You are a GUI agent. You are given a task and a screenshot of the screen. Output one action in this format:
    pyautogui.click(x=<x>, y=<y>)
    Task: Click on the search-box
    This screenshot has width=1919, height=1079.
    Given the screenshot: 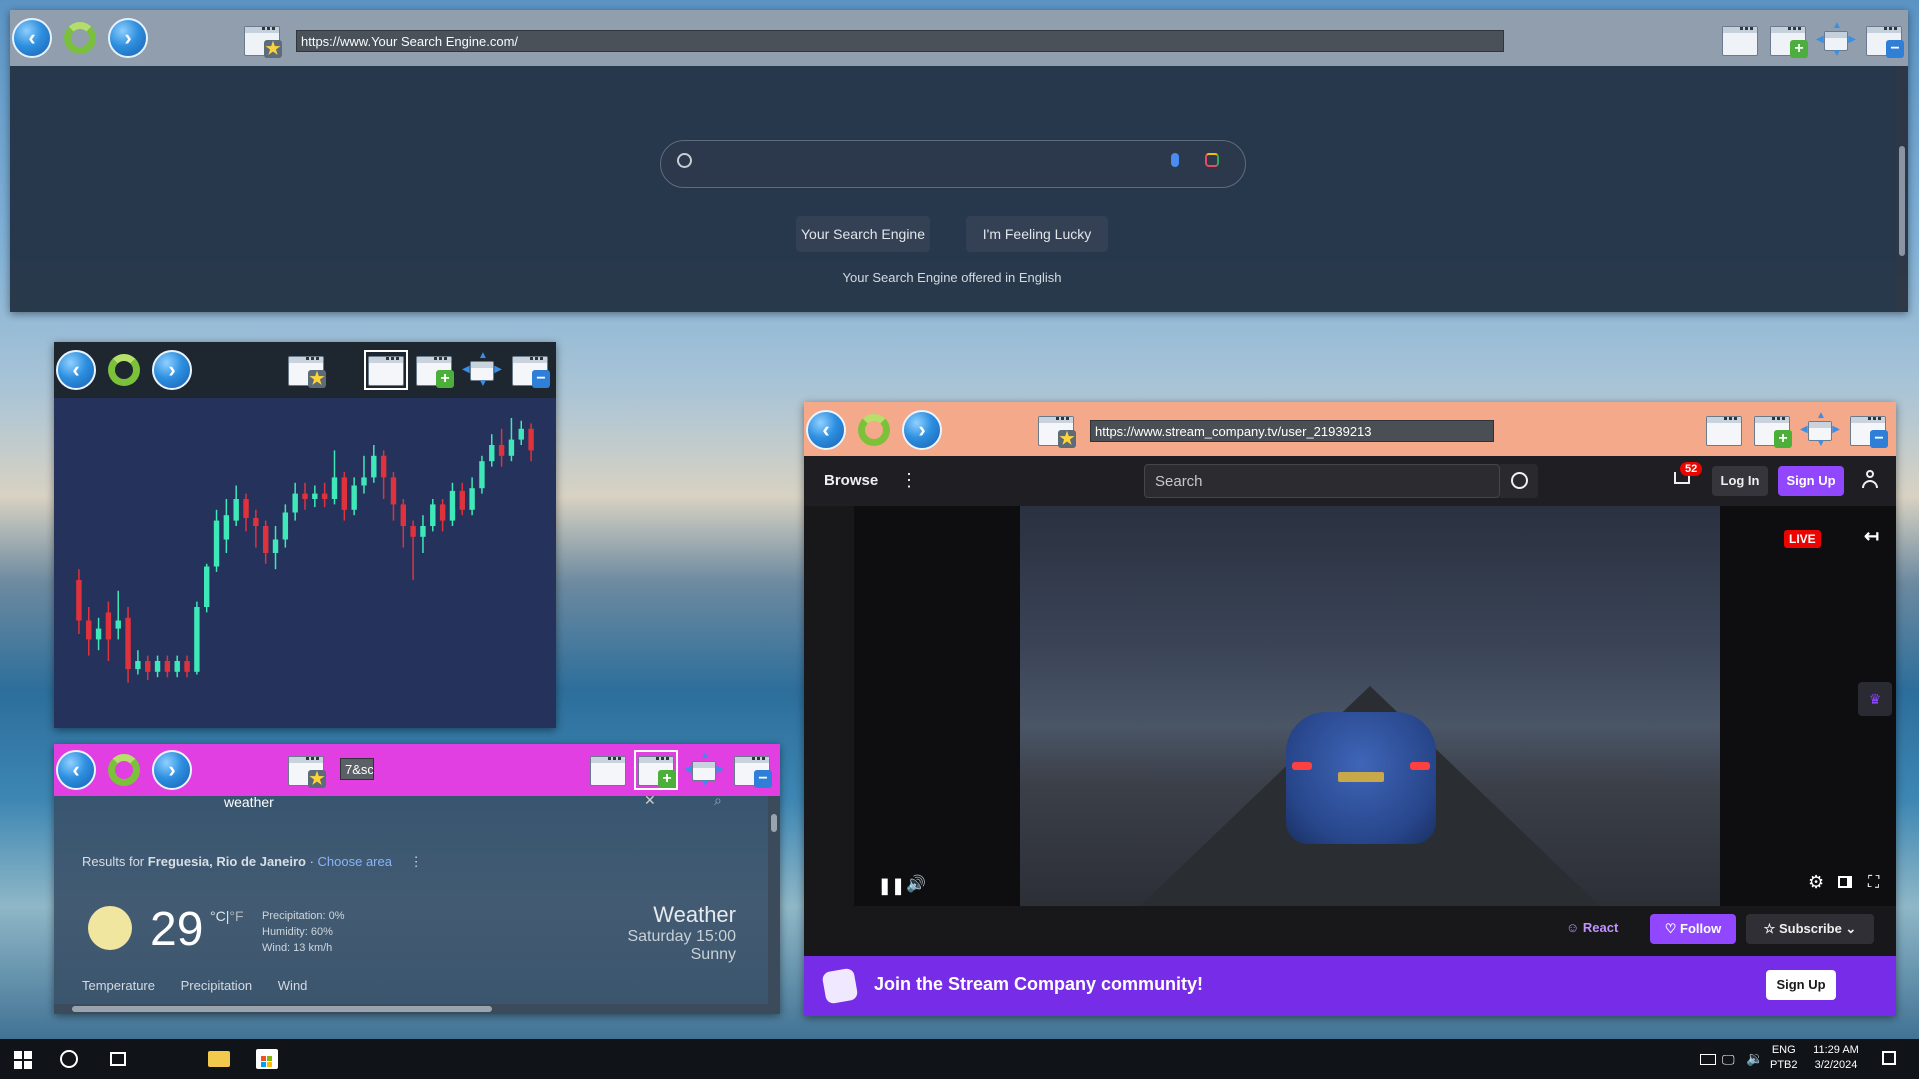 What is the action you would take?
    pyautogui.click(x=953, y=164)
    